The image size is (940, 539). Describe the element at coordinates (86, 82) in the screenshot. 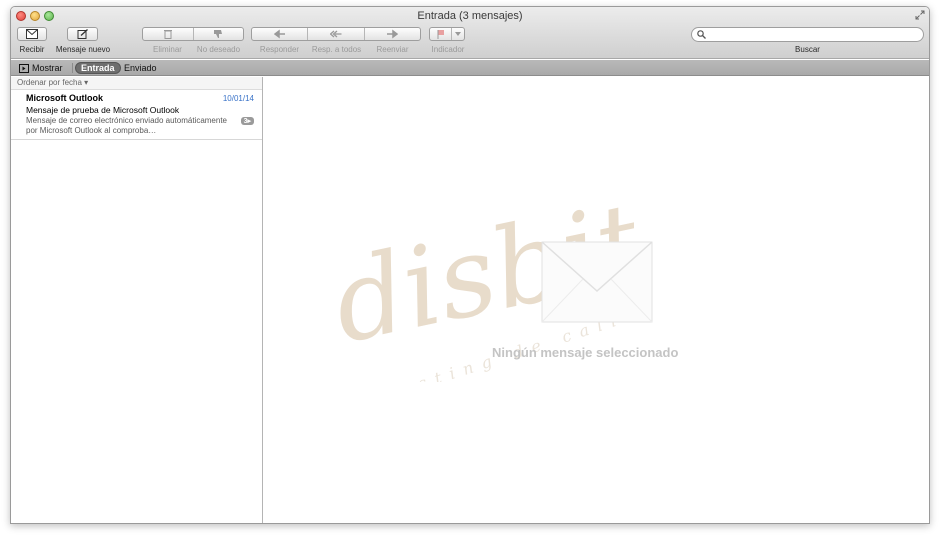

I see `chevron-down-icon: ▾` at that location.